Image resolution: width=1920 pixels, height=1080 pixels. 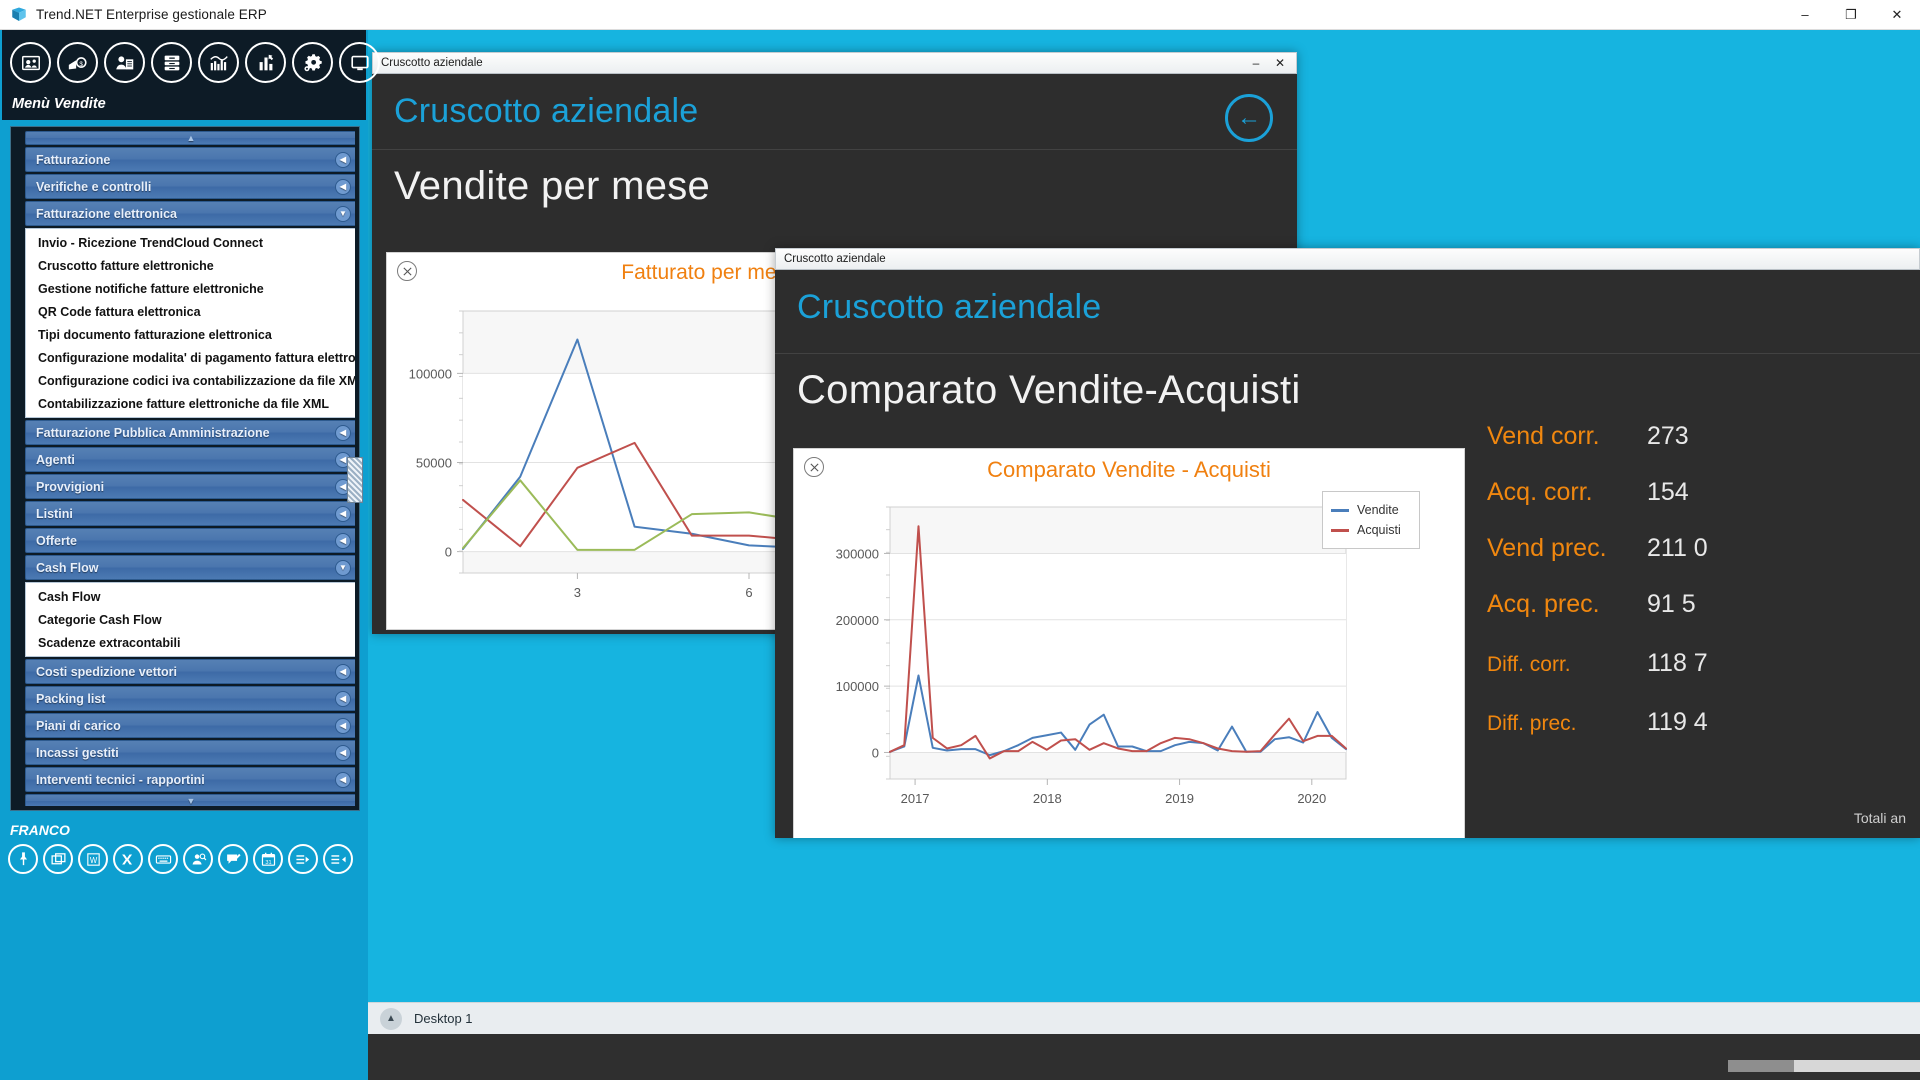 What do you see at coordinates (128, 859) in the screenshot?
I see `excel-icon` at bounding box center [128, 859].